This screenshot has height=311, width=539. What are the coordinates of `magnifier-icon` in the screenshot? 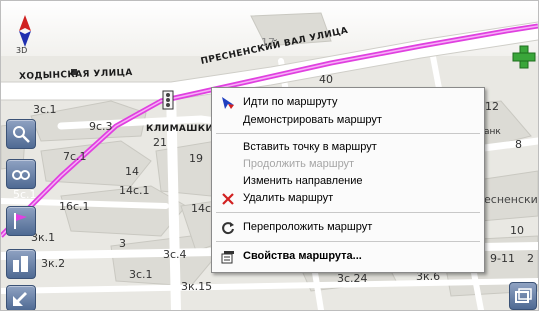 It's located at (21, 134).